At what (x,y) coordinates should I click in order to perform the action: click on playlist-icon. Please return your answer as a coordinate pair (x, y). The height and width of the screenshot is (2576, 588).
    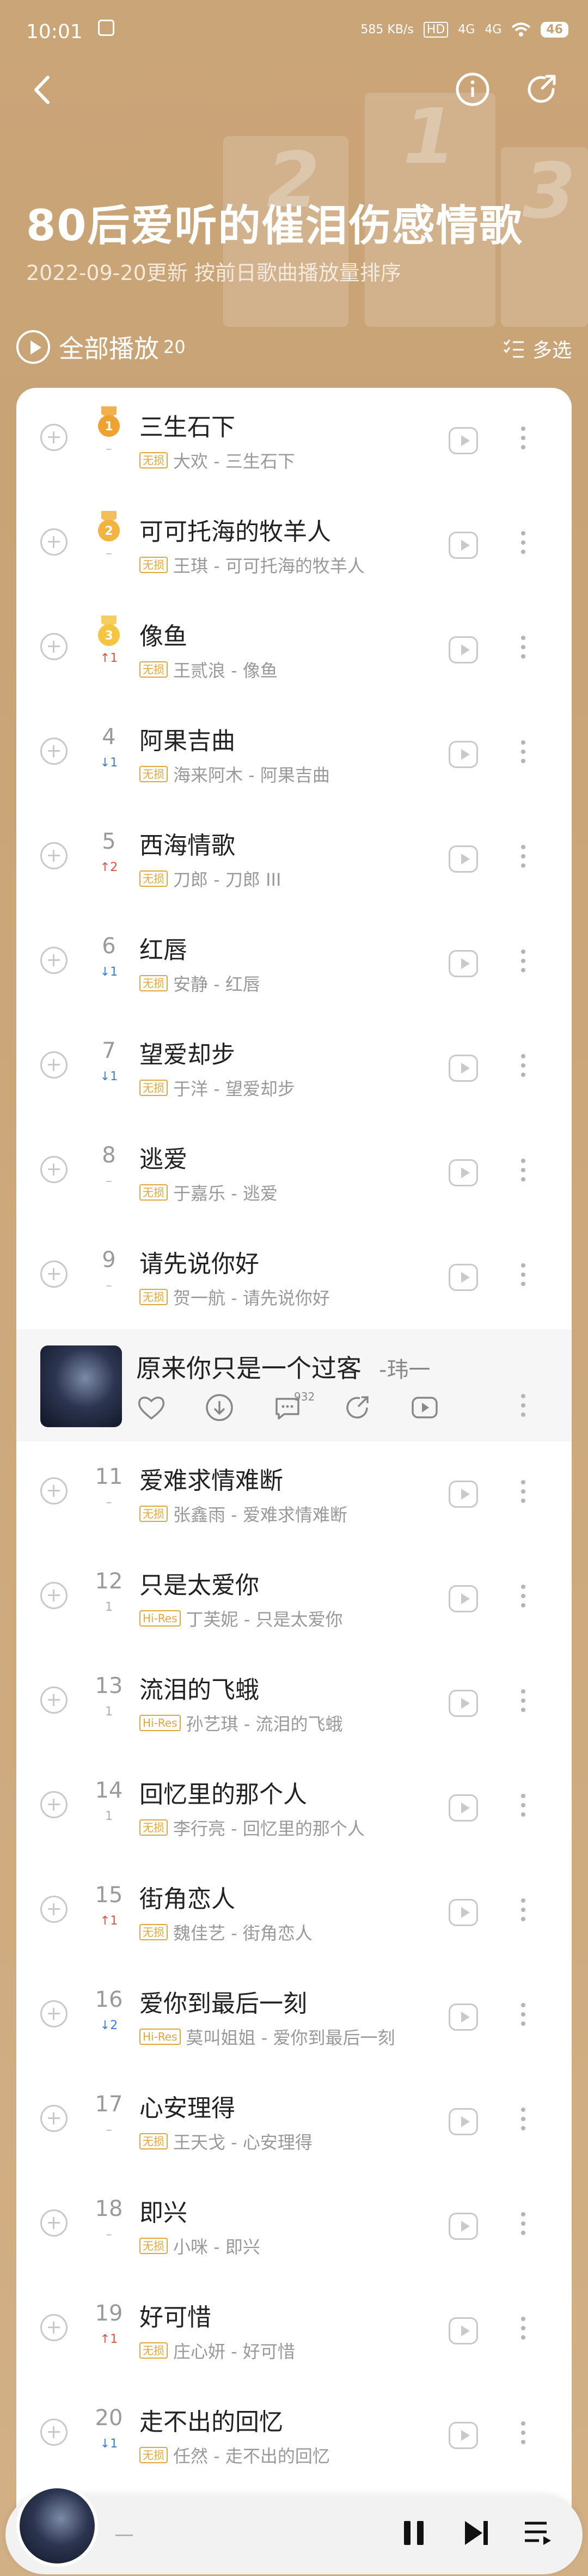
    Looking at the image, I should click on (538, 2533).